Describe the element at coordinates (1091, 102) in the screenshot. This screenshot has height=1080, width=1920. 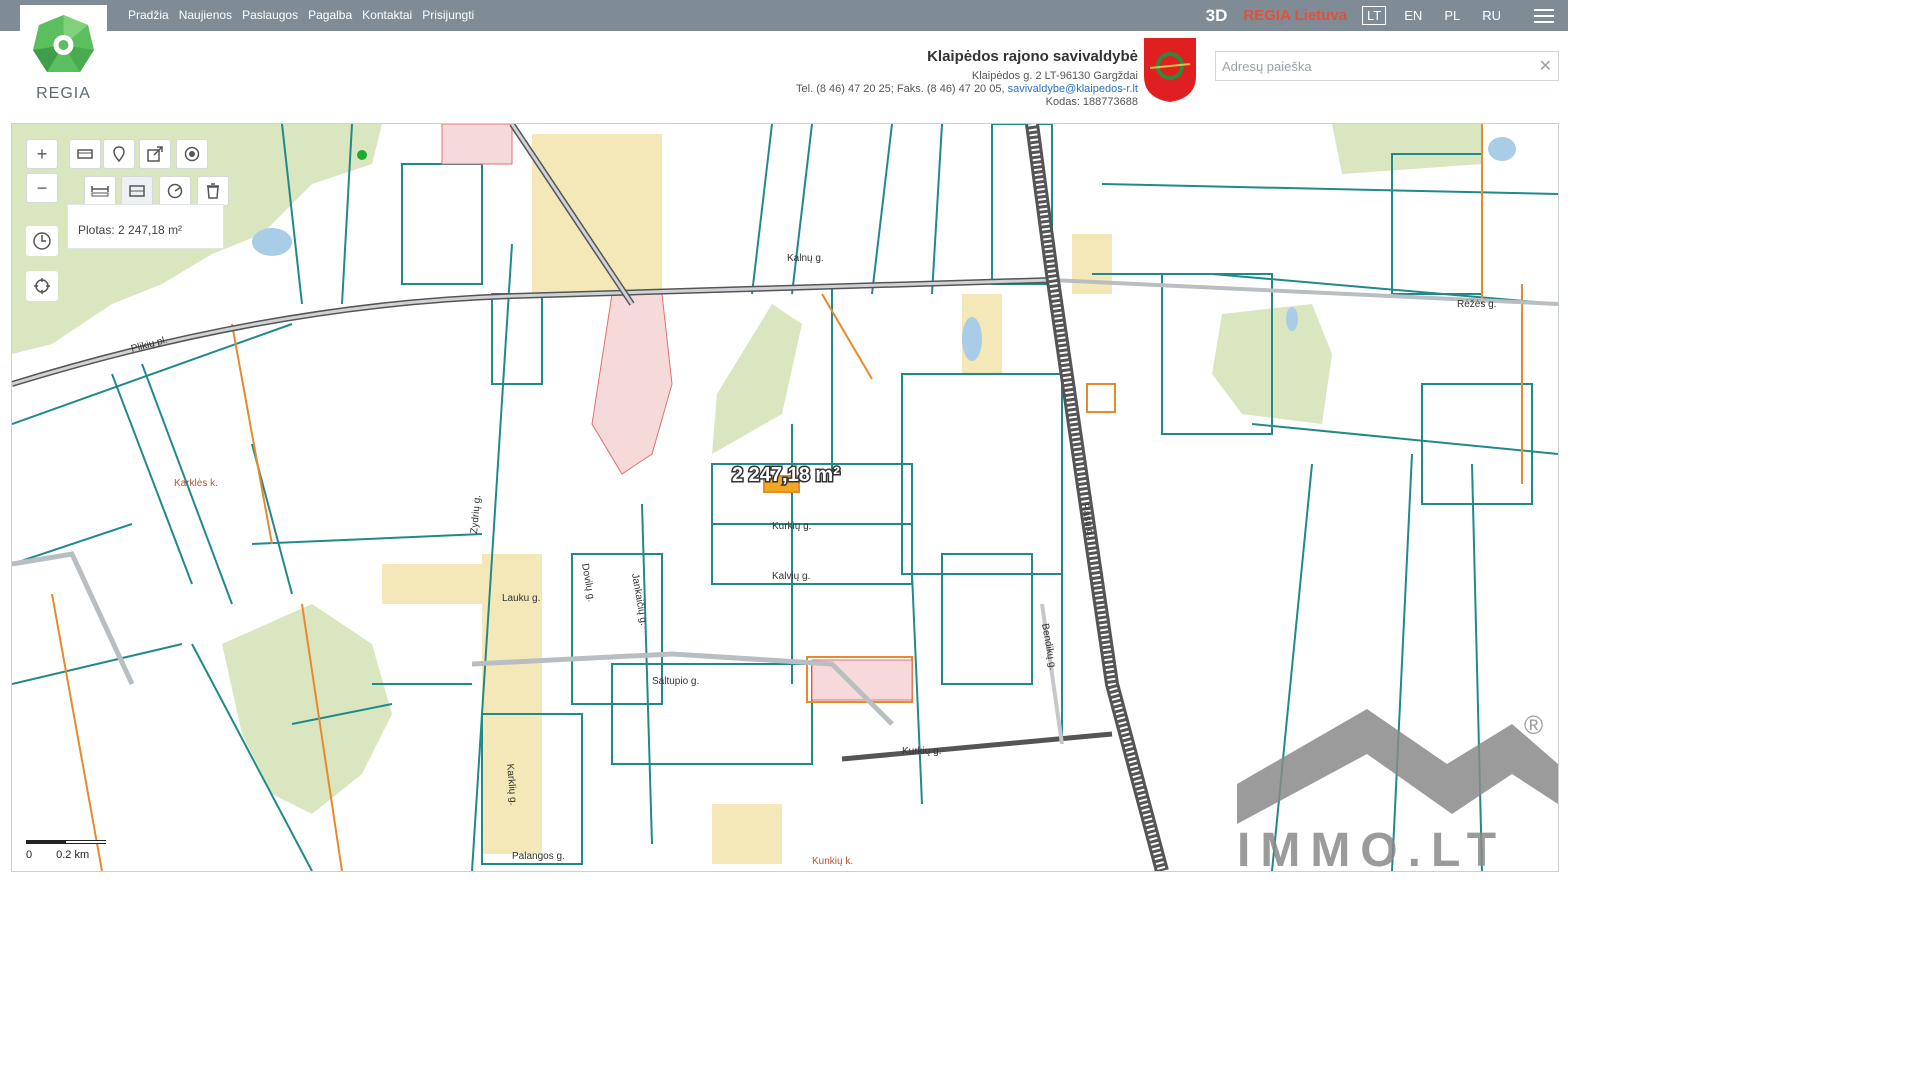
I see `municipality-code: Kodas: 188773688` at that location.